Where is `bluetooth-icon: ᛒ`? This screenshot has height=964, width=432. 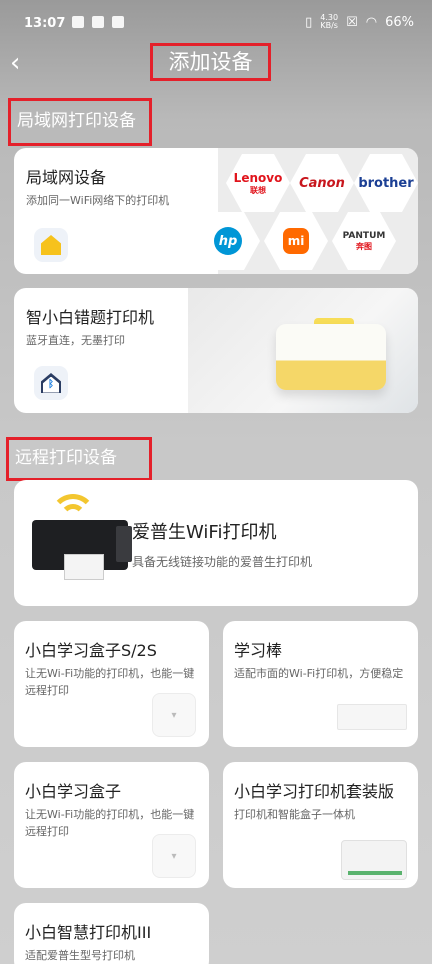
bluetooth-icon: ᛒ is located at coordinates (51, 384).